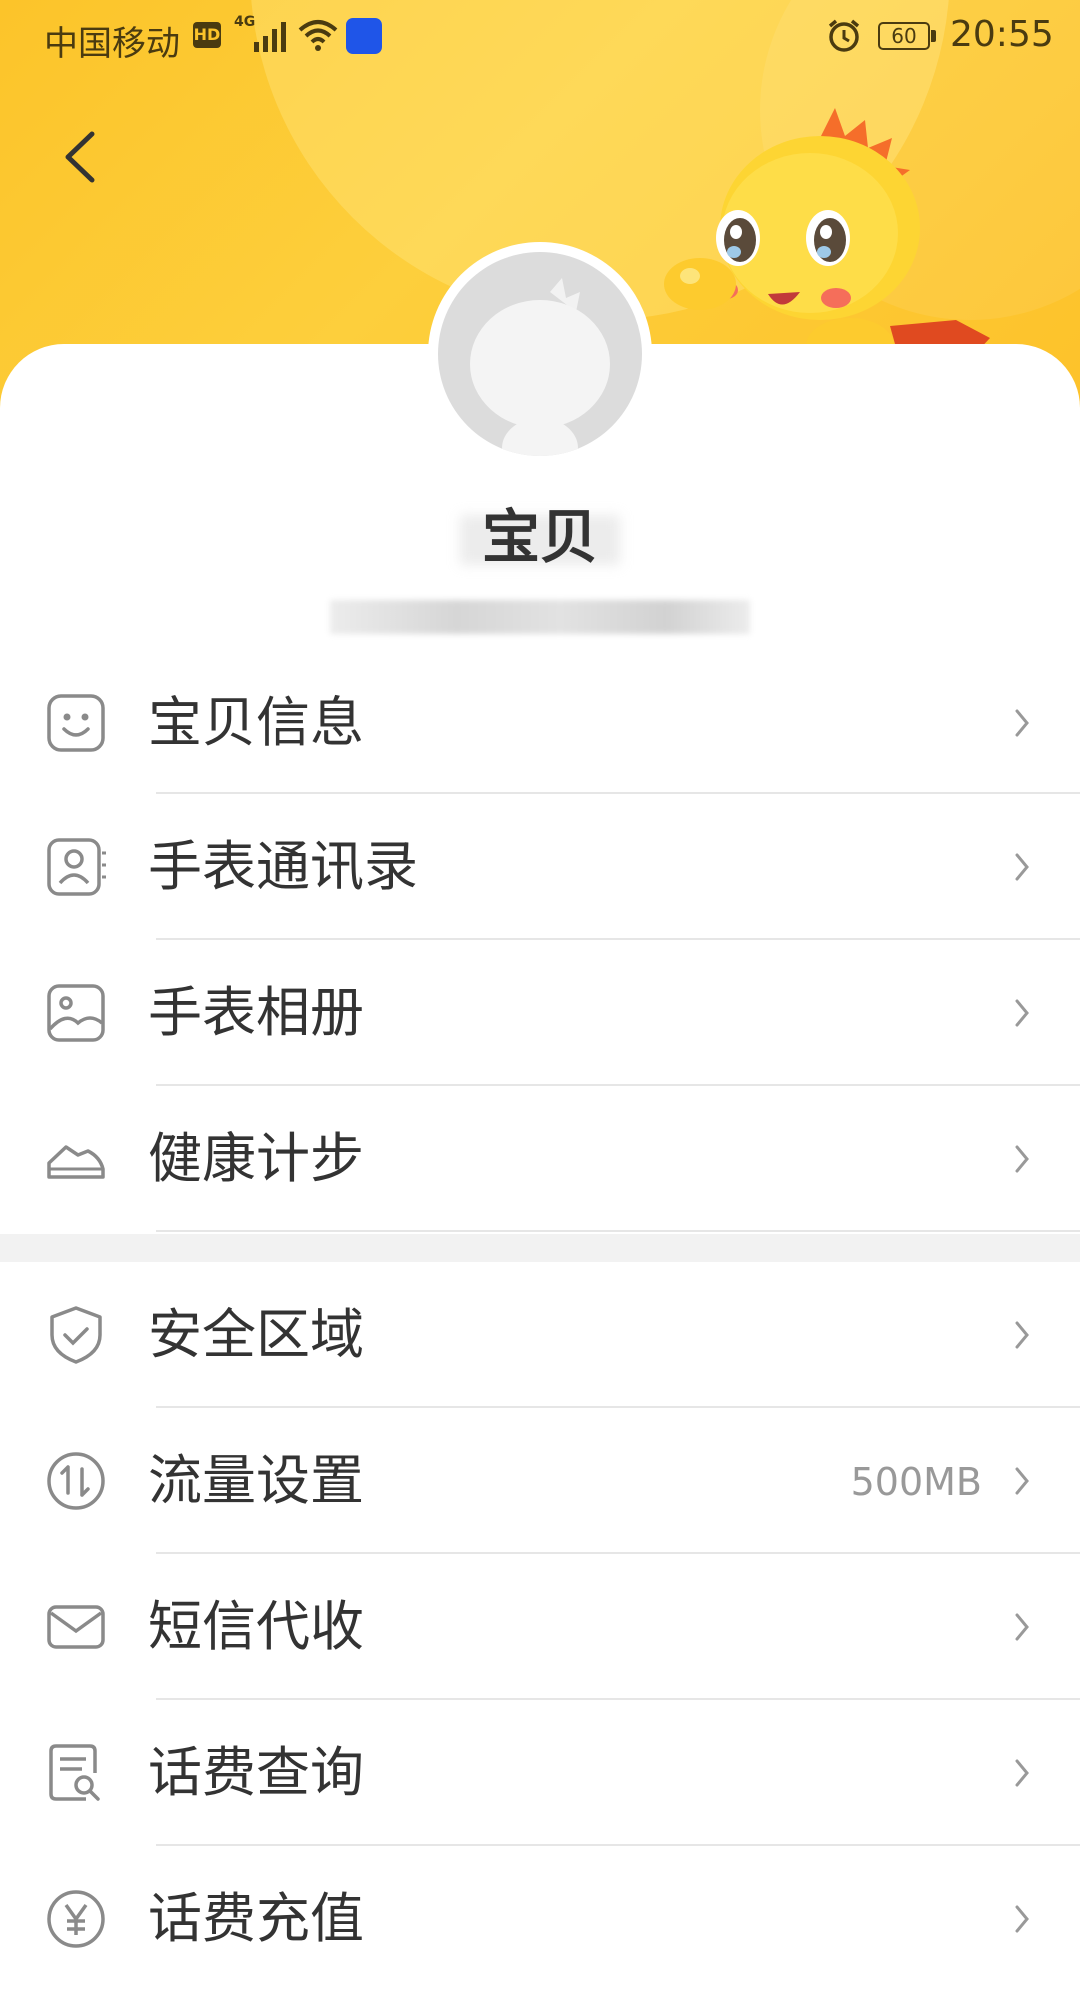 This screenshot has width=1080, height=1992. Describe the element at coordinates (76, 1013) in the screenshot. I see `picture-icon` at that location.